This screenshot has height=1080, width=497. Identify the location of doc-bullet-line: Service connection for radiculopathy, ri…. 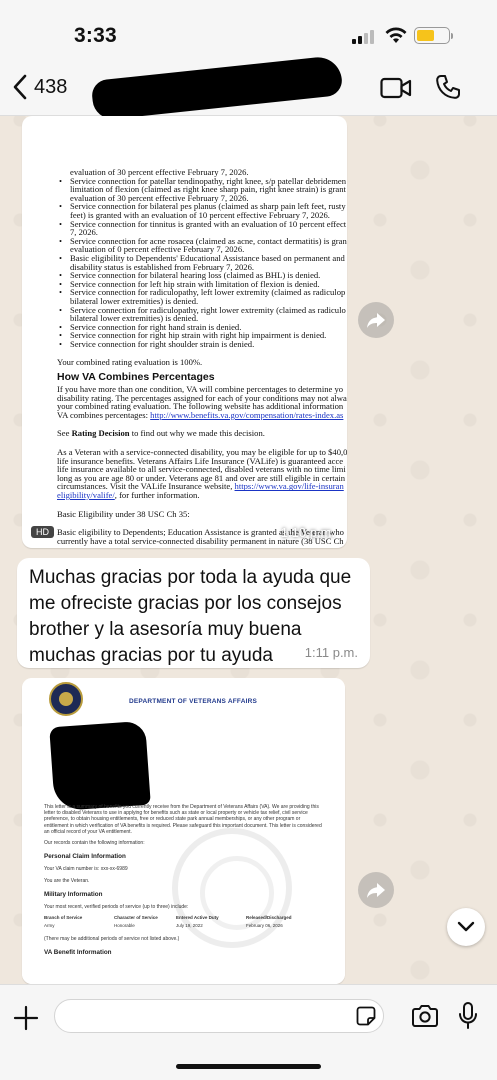
(202, 310).